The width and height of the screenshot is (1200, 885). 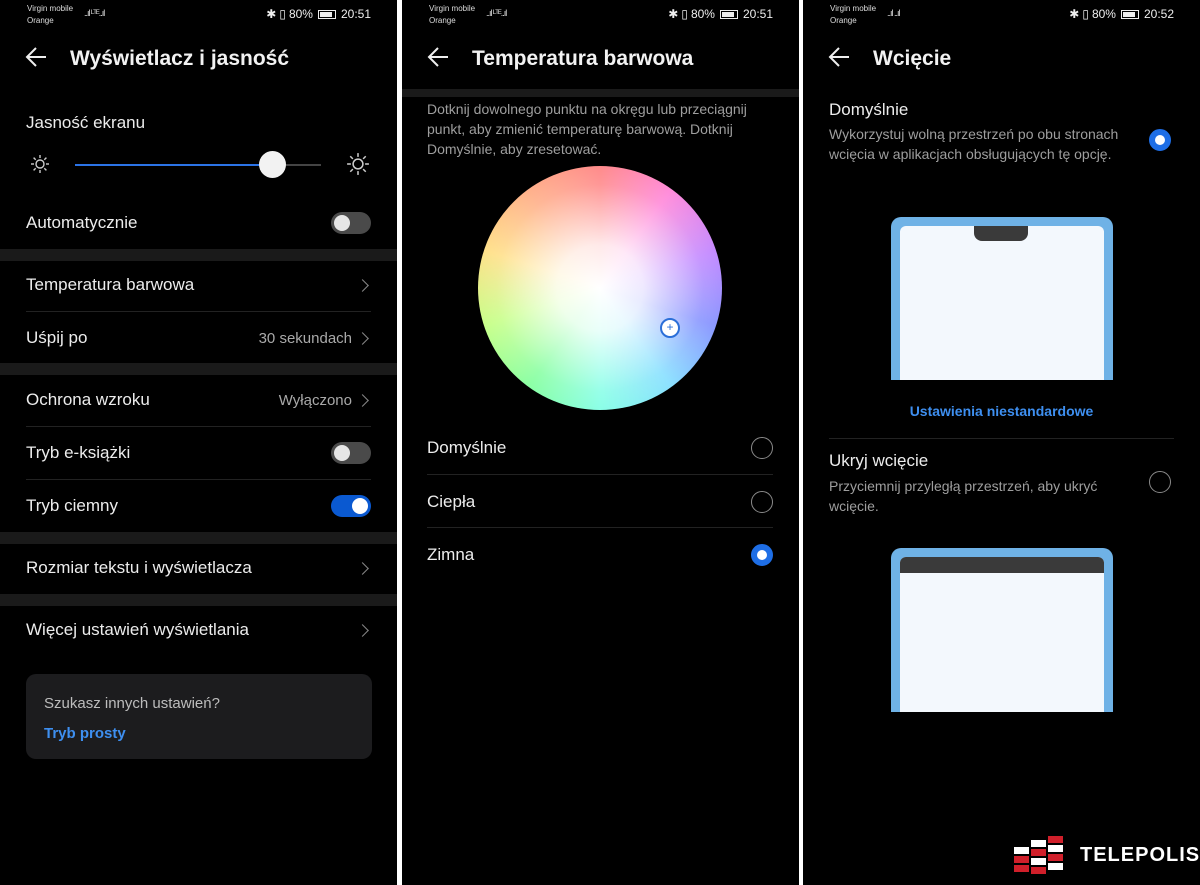 What do you see at coordinates (600, 447) in the screenshot?
I see `option-default: Domyślnie` at bounding box center [600, 447].